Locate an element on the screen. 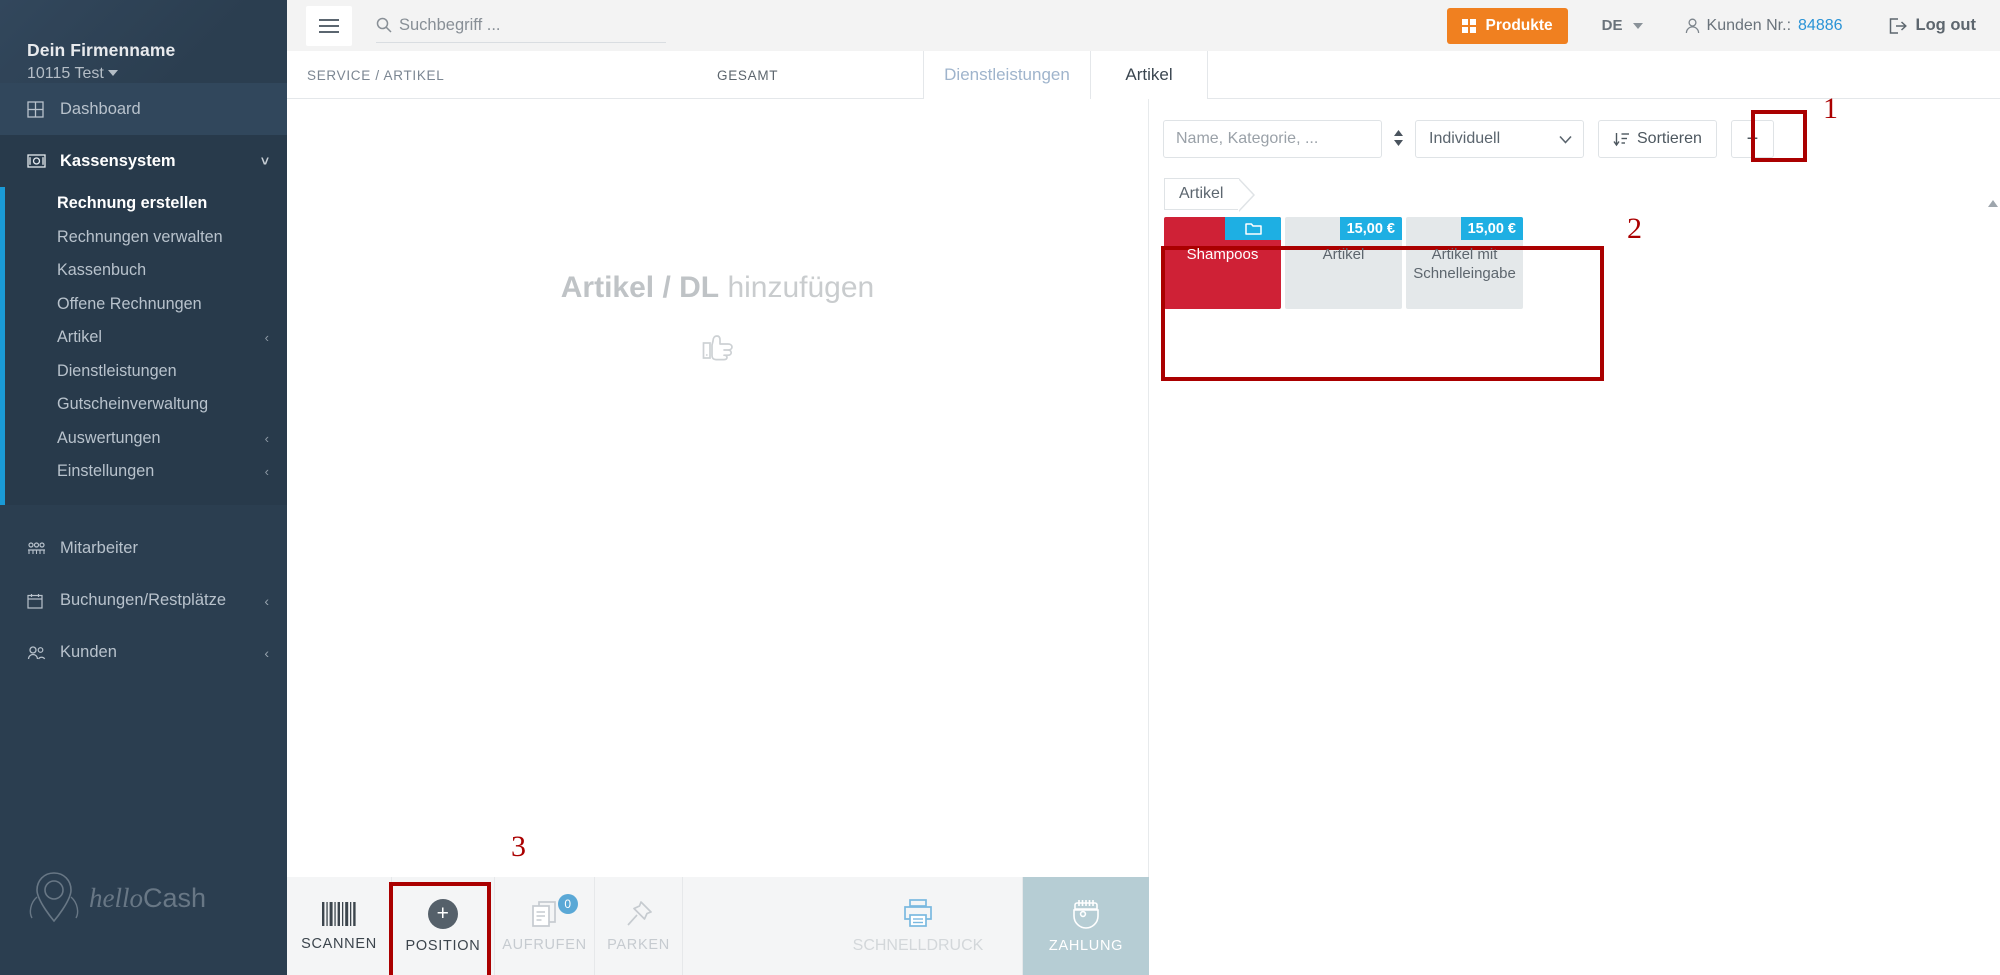 Image resolution: width=2000 pixels, height=975 pixels. sidebar-subitem-einstellungen: Einstellungen ‹ is located at coordinates (143, 472).